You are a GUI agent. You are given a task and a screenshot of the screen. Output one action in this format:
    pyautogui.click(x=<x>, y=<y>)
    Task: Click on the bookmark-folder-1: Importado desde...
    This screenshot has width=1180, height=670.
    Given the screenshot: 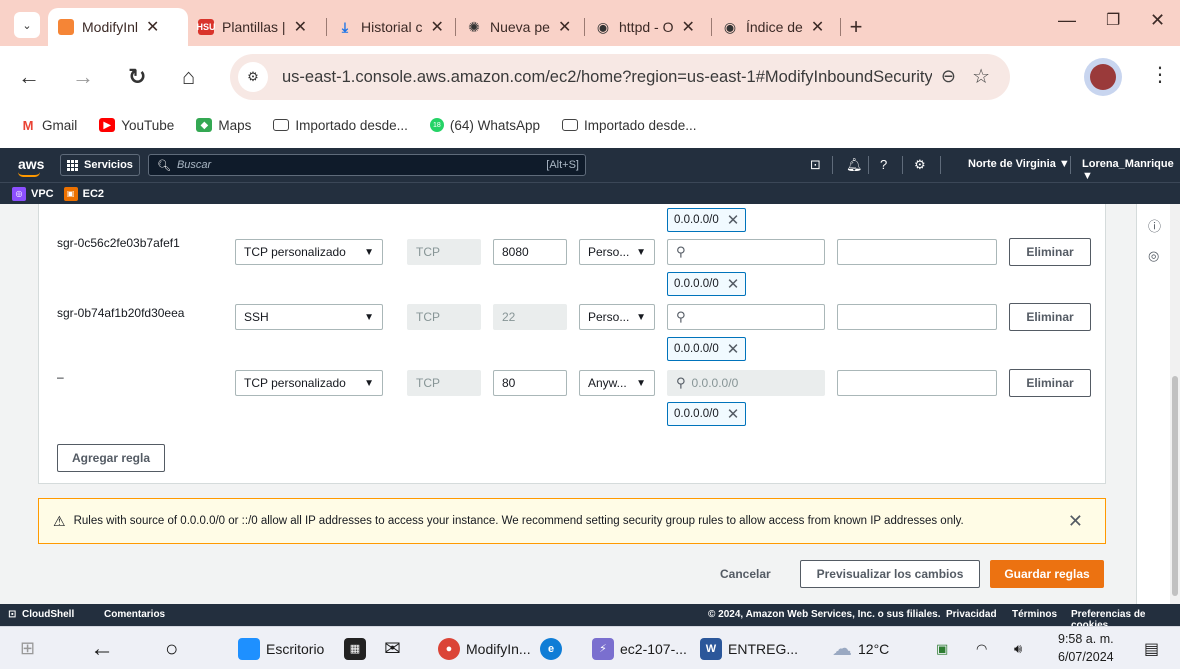 What is the action you would take?
    pyautogui.click(x=340, y=125)
    